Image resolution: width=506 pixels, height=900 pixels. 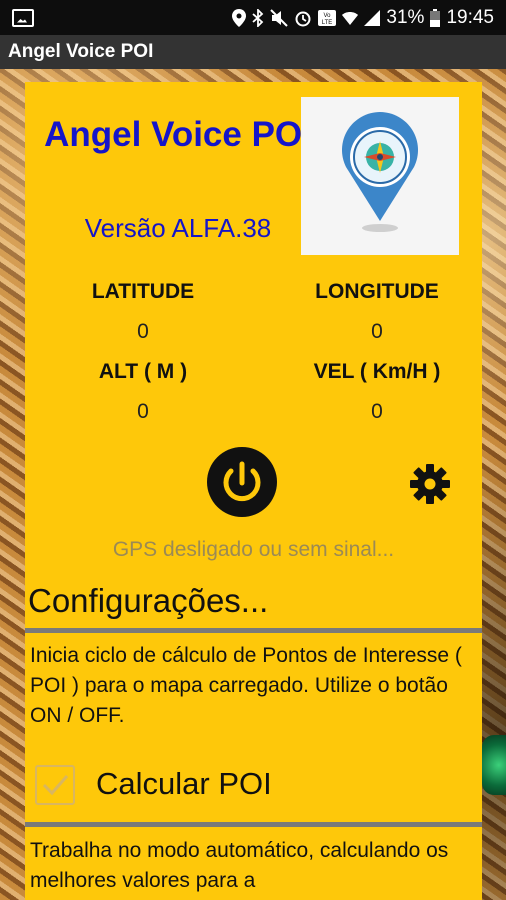 I want to click on longitude-value: 0, so click(x=377, y=331).